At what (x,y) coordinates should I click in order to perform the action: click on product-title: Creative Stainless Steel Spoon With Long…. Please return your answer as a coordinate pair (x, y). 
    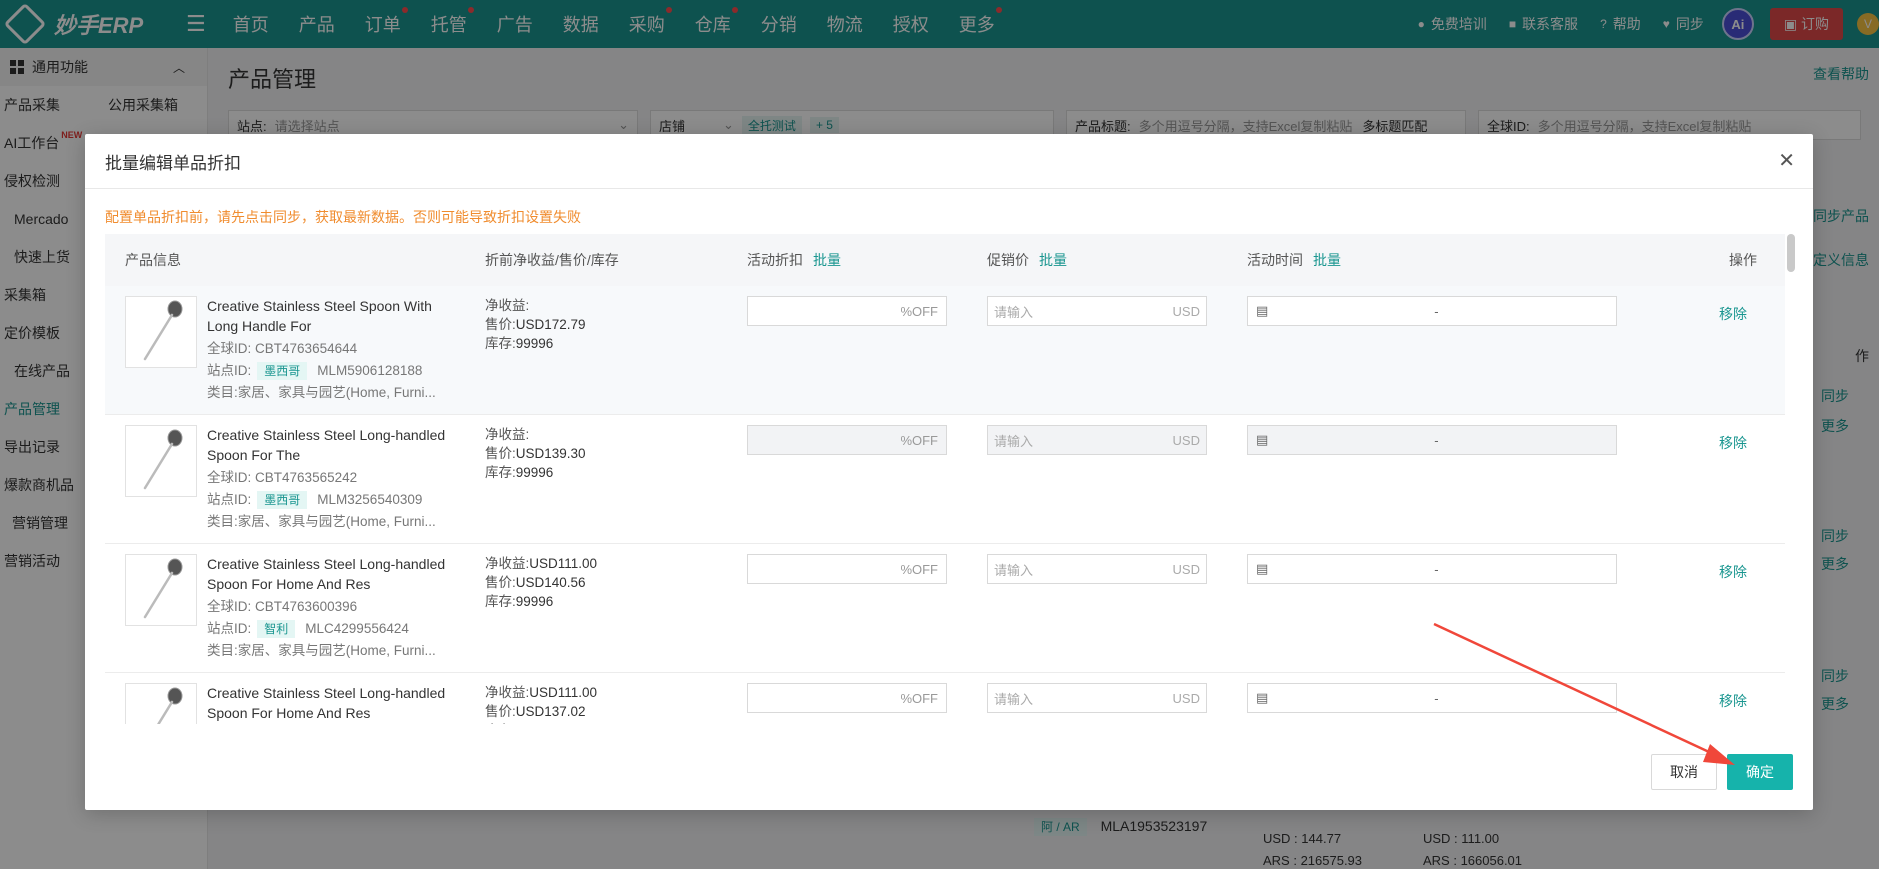
    Looking at the image, I should click on (332, 317).